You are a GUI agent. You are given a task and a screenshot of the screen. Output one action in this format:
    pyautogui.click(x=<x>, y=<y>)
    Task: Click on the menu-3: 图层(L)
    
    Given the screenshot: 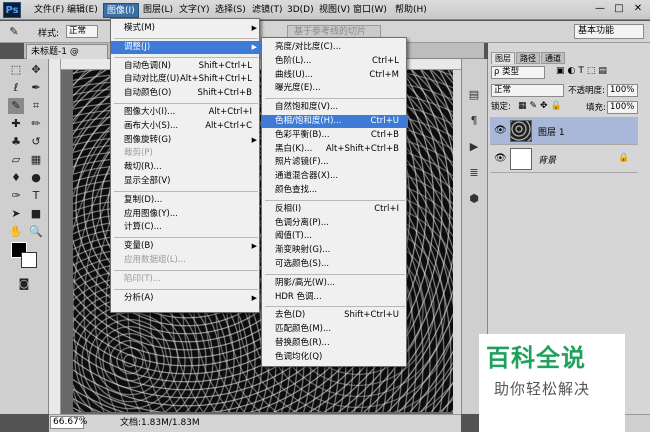 What is the action you would take?
    pyautogui.click(x=158, y=10)
    